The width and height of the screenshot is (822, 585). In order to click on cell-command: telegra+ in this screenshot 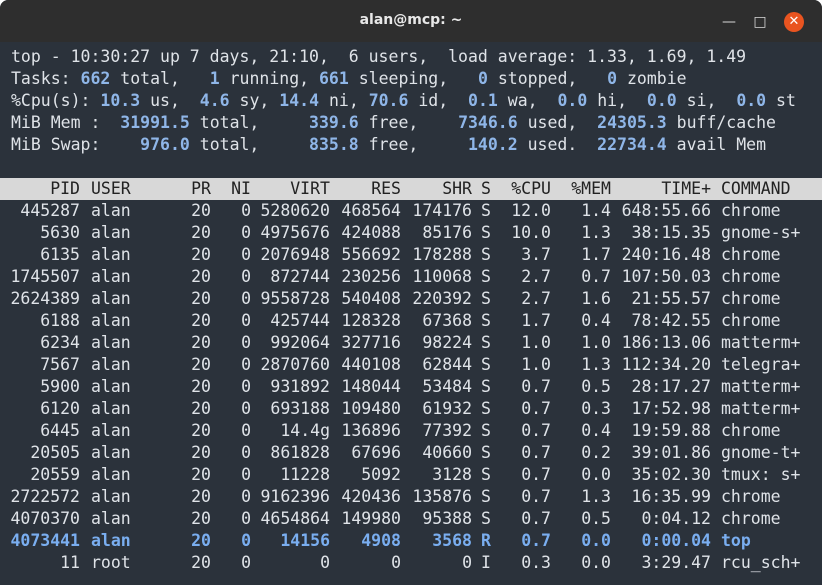, I will do `click(761, 364)`.